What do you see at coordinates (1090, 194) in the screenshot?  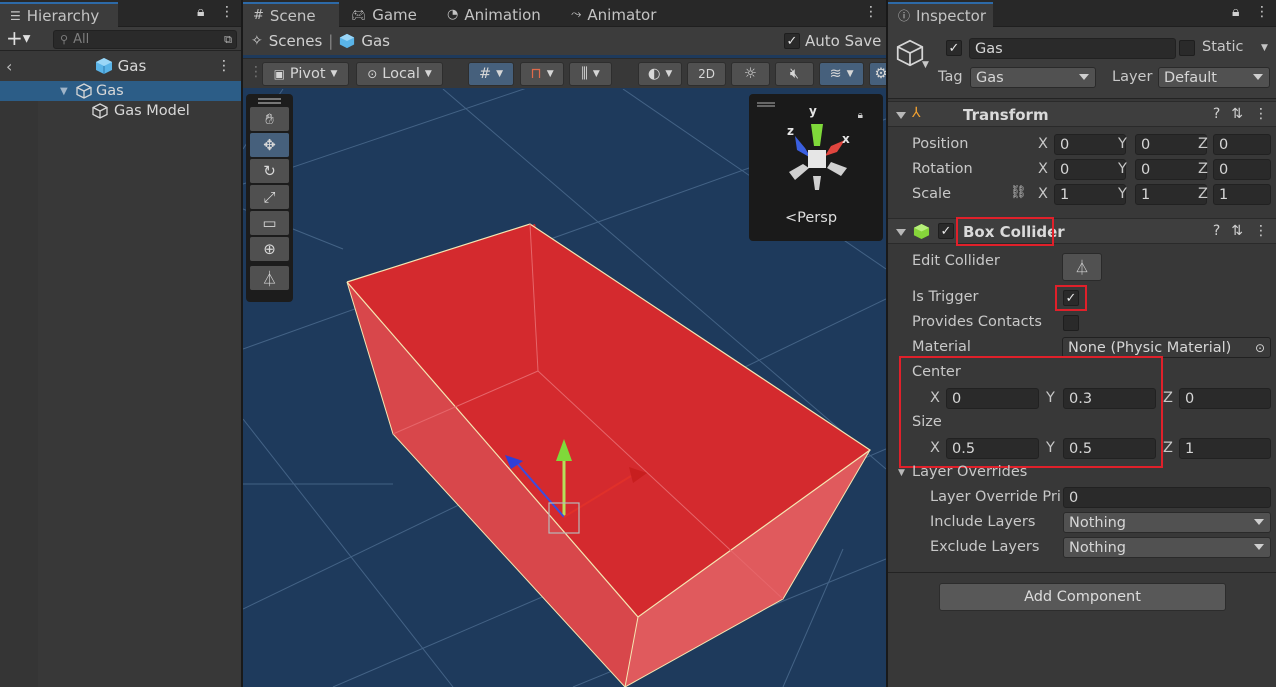 I see `scale-x-field: 1` at bounding box center [1090, 194].